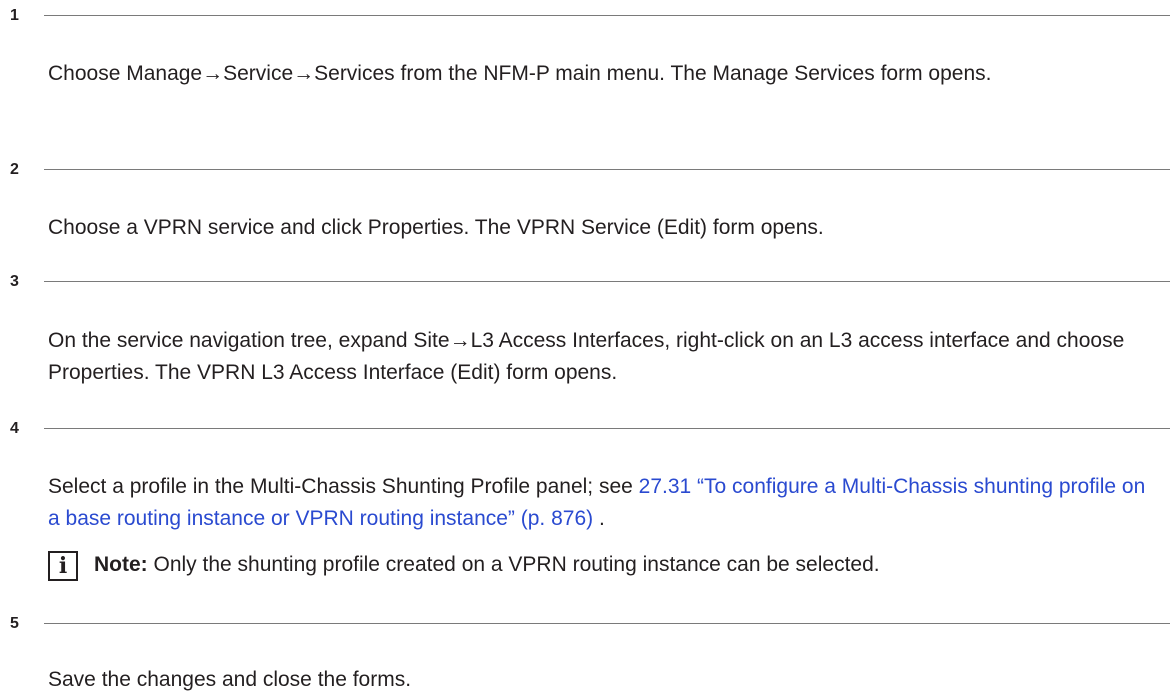 The height and width of the screenshot is (698, 1170). I want to click on step-3-header: 3, so click(585, 282).